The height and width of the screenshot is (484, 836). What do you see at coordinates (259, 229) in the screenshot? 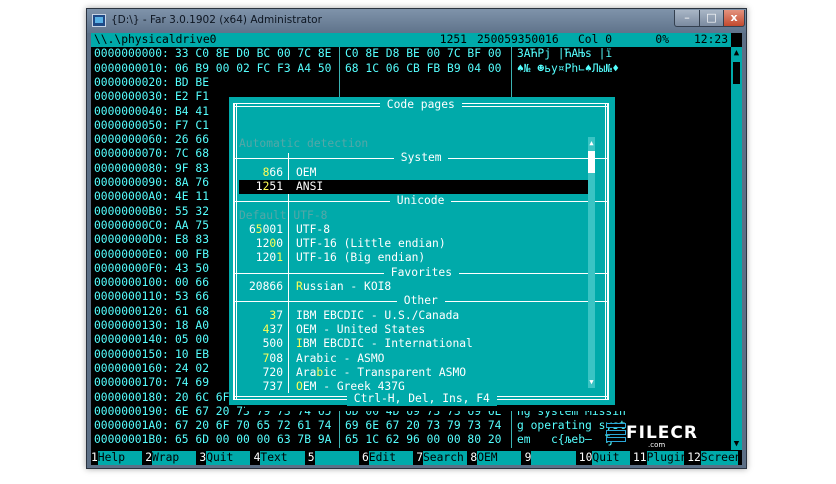
I see `hotkey-char: 5` at bounding box center [259, 229].